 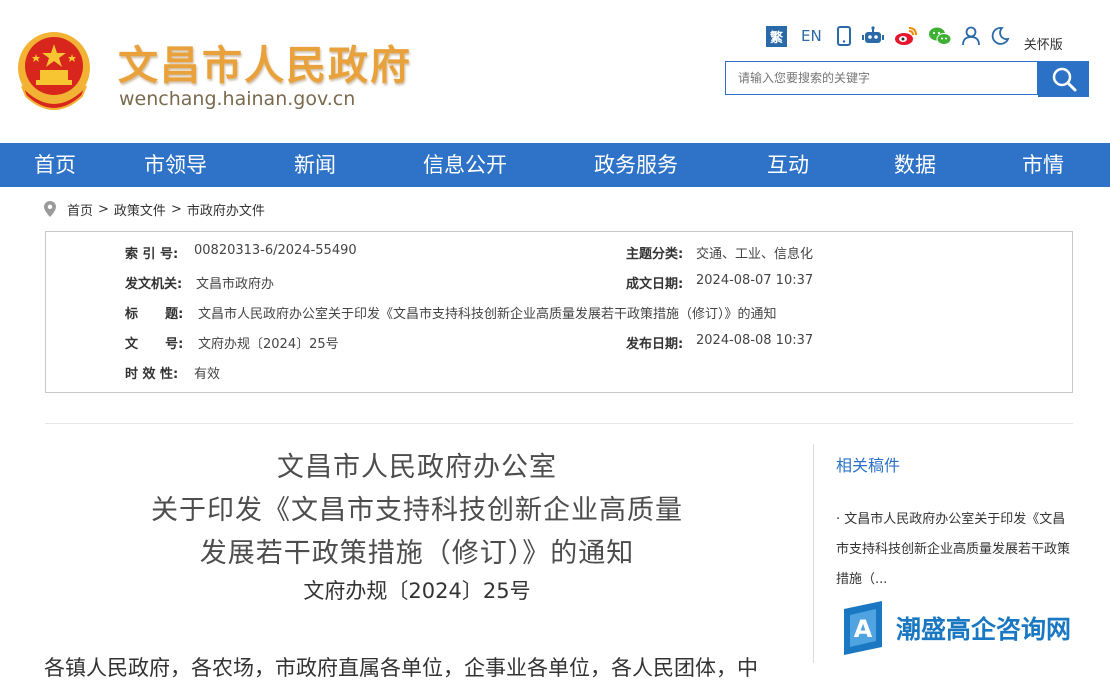 What do you see at coordinates (237, 99) in the screenshot?
I see `site-url: wenchang.hainan.gov.cn` at bounding box center [237, 99].